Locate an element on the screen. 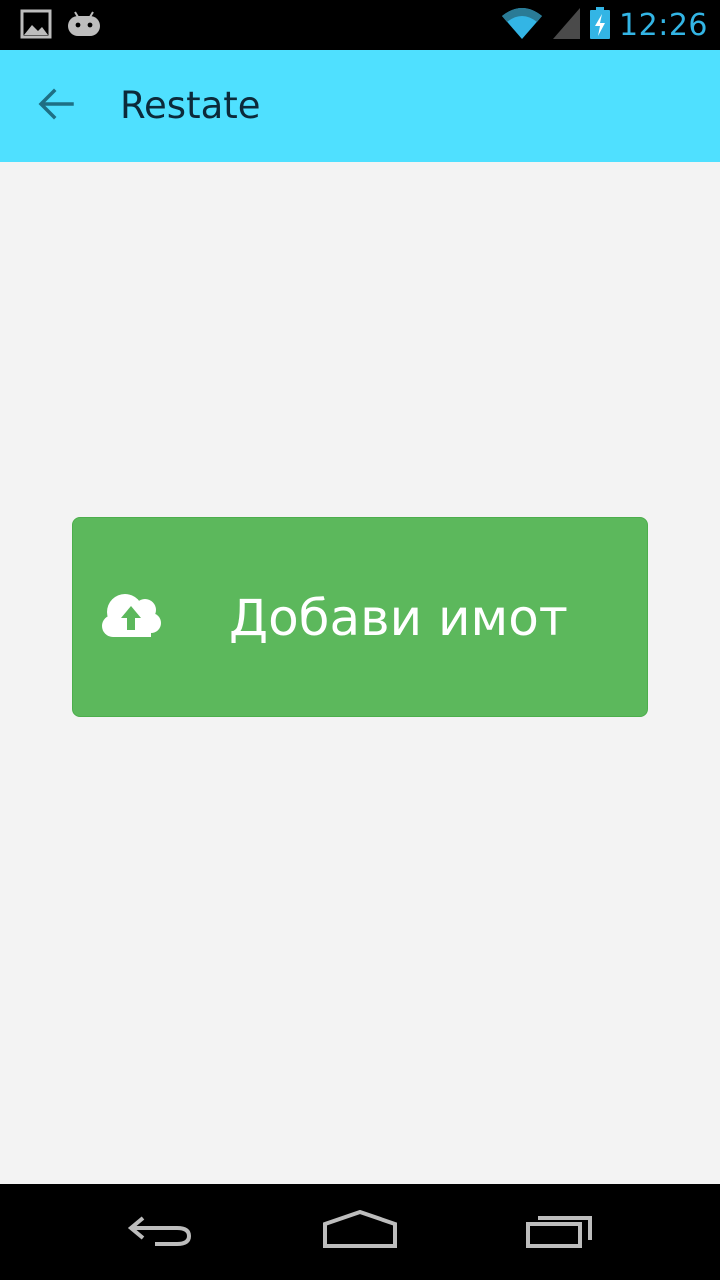 The height and width of the screenshot is (1280, 720). cell-signal-icon is located at coordinates (566, 25).